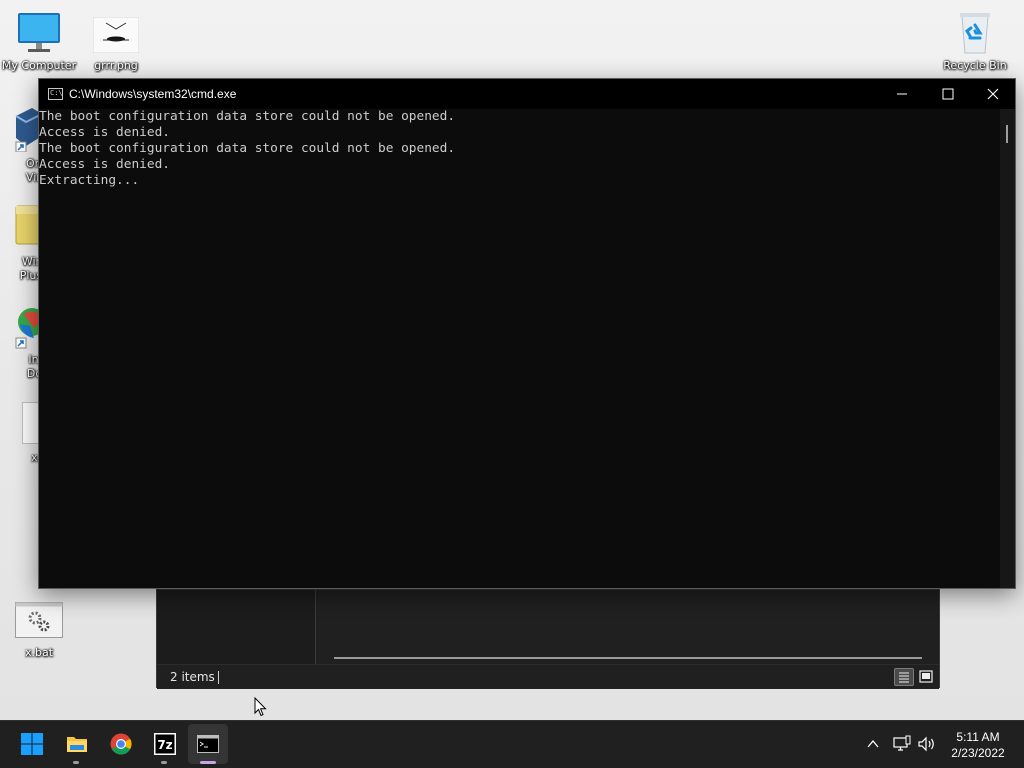 The width and height of the screenshot is (1024, 768). I want to click on mouse-cursor-icon, so click(260, 707).